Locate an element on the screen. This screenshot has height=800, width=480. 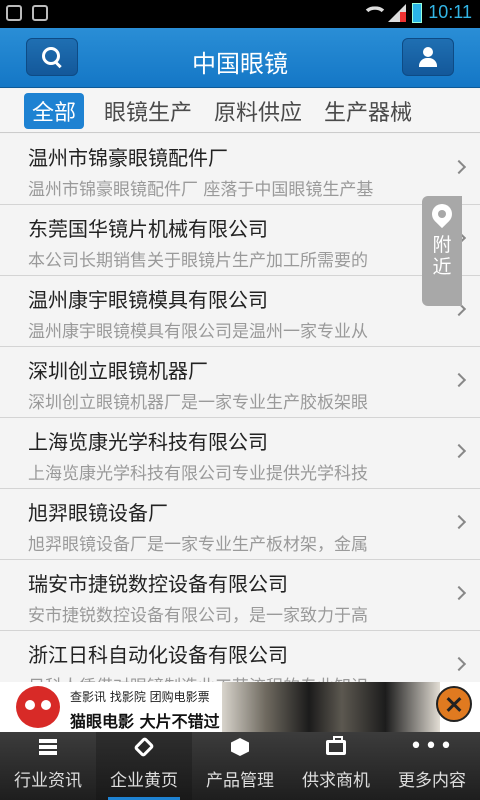
nearby-label: 近 is located at coordinates (442, 267).